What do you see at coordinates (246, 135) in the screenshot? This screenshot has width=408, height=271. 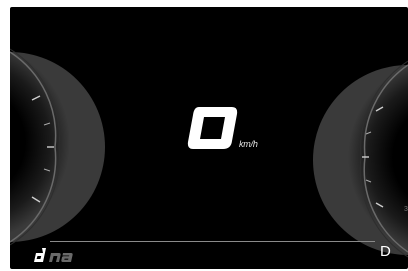 I see `speed-readout: km/h 0` at bounding box center [246, 135].